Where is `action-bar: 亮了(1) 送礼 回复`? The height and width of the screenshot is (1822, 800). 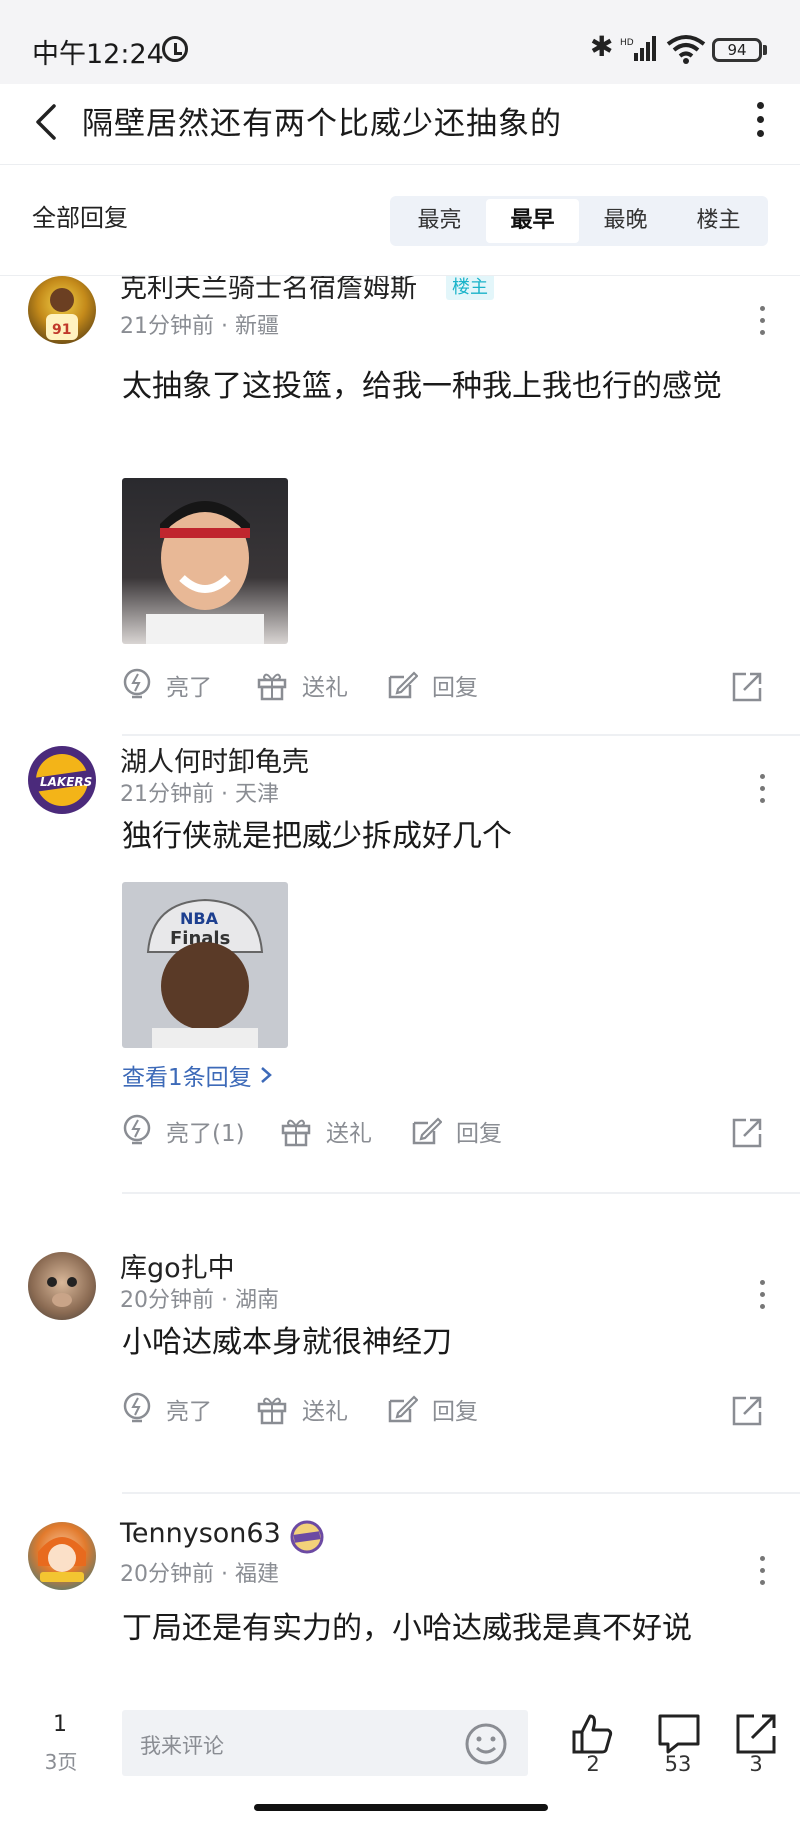
action-bar: 亮了(1) 送礼 回复 is located at coordinates (447, 1136).